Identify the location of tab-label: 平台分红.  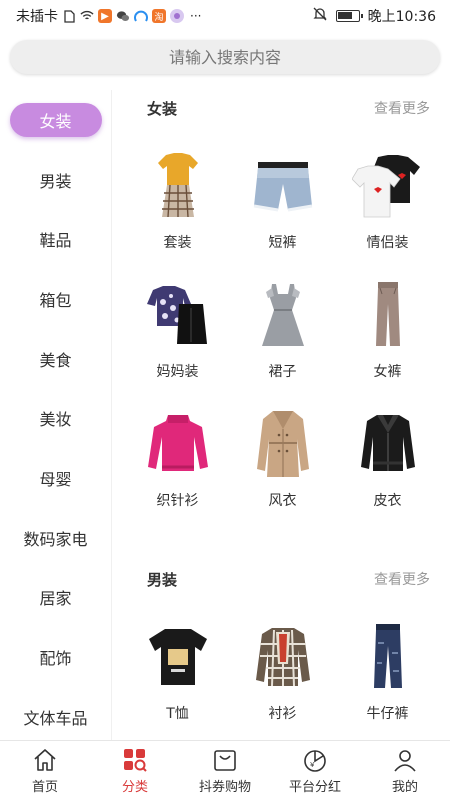
(314, 787).